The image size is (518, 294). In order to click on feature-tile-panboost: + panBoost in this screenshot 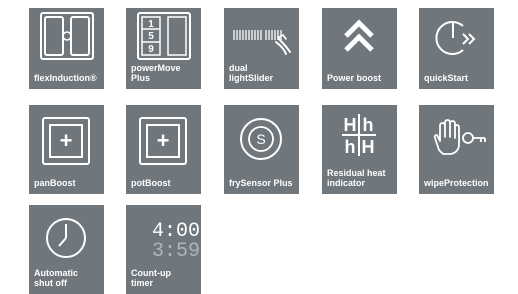, I will do `click(66, 149)`.